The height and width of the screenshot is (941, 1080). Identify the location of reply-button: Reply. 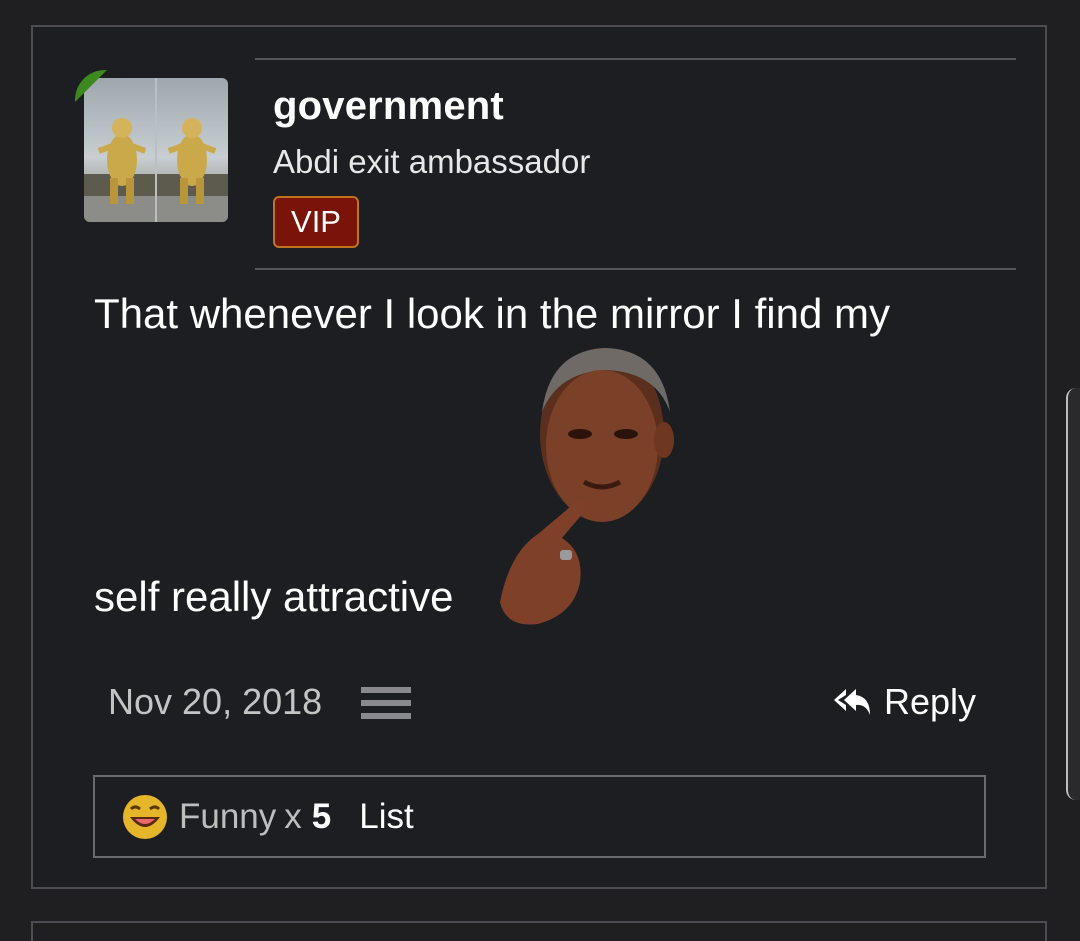
(904, 702).